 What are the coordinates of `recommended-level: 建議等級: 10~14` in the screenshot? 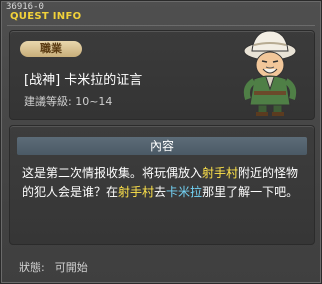 It's located at (68, 101).